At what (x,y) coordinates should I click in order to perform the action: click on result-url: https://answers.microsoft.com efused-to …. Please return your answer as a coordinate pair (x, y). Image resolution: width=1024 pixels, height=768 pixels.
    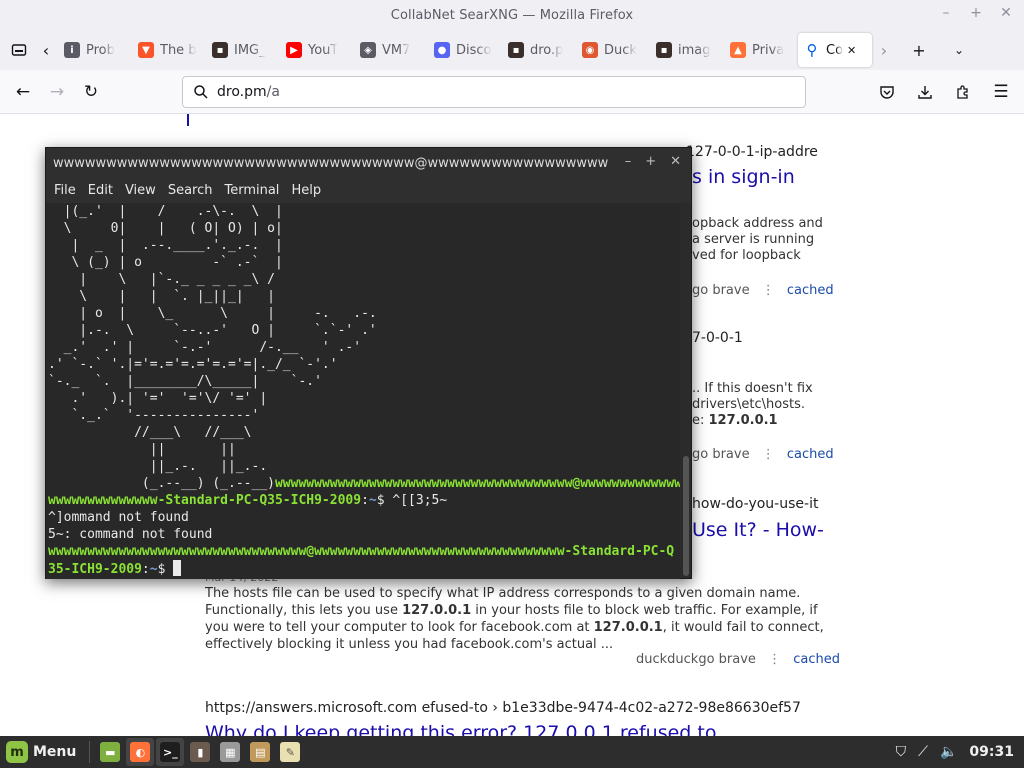
    Looking at the image, I should click on (503, 708).